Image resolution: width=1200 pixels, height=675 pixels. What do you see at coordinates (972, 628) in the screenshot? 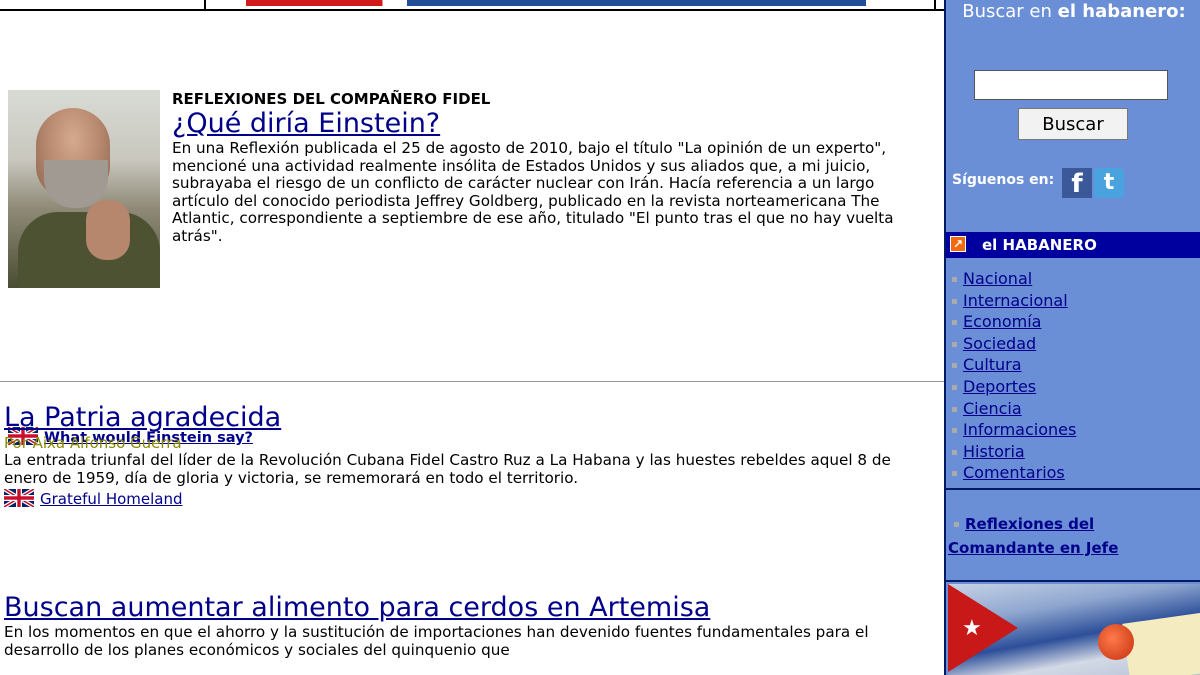
I see `star-icon: ★` at bounding box center [972, 628].